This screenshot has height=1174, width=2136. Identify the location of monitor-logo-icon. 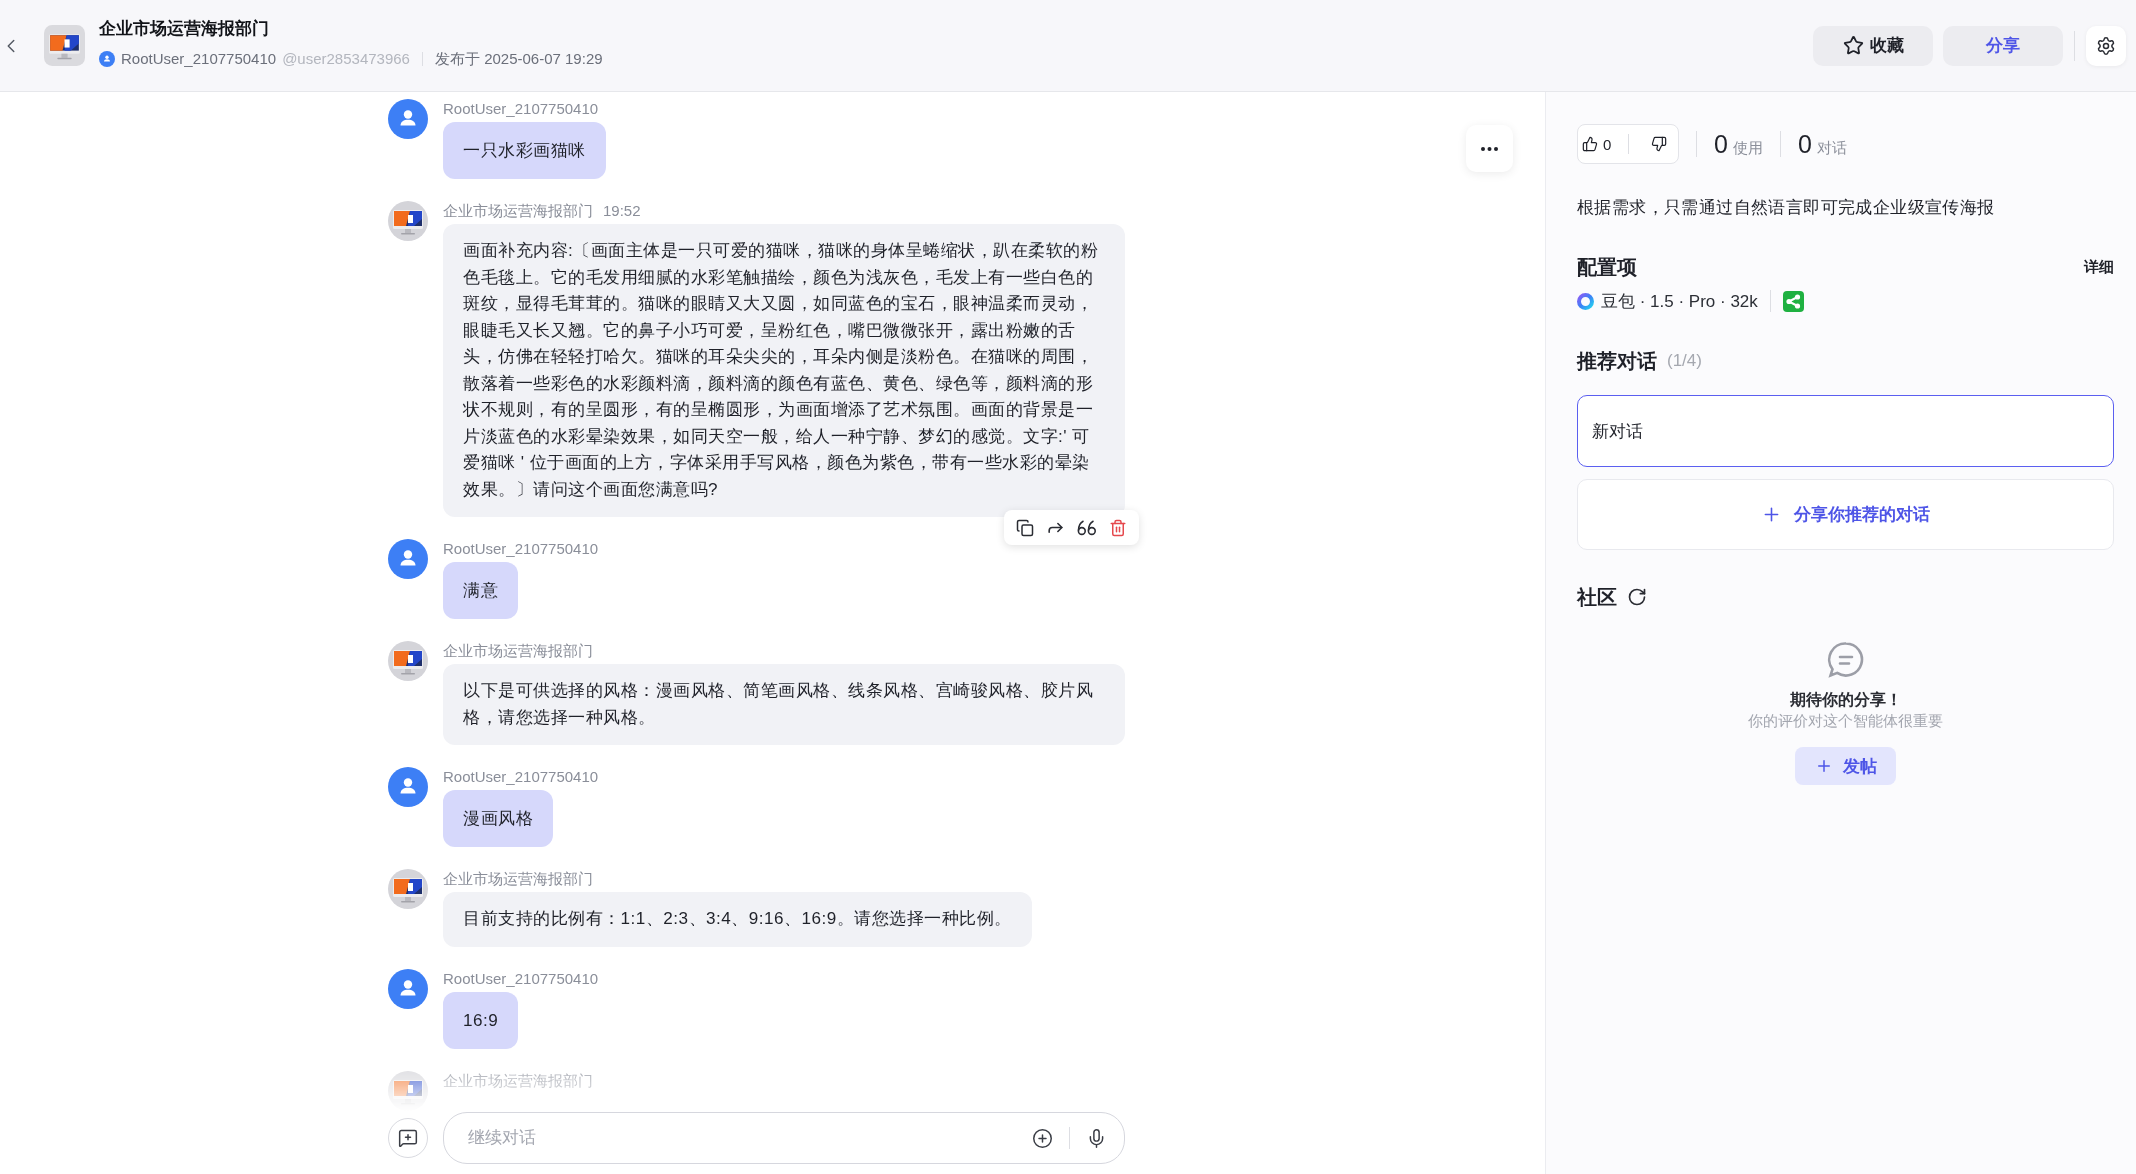
(64, 45).